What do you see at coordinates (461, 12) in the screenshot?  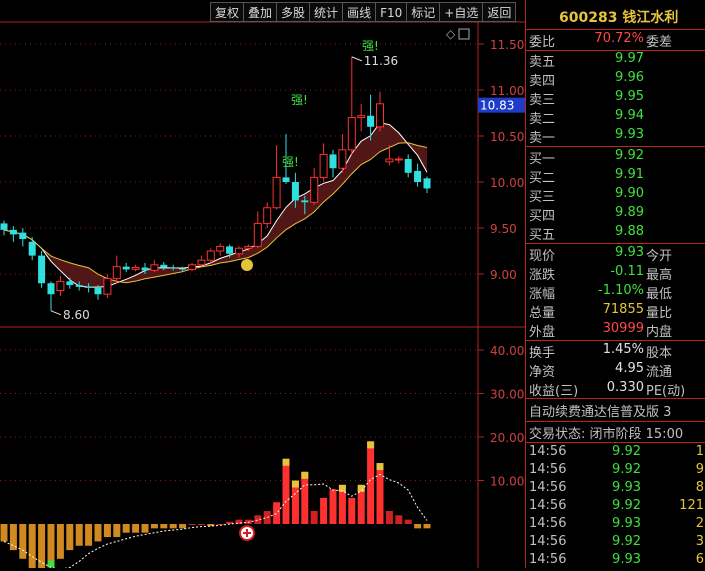 I see `toolbar-button-7: +自选` at bounding box center [461, 12].